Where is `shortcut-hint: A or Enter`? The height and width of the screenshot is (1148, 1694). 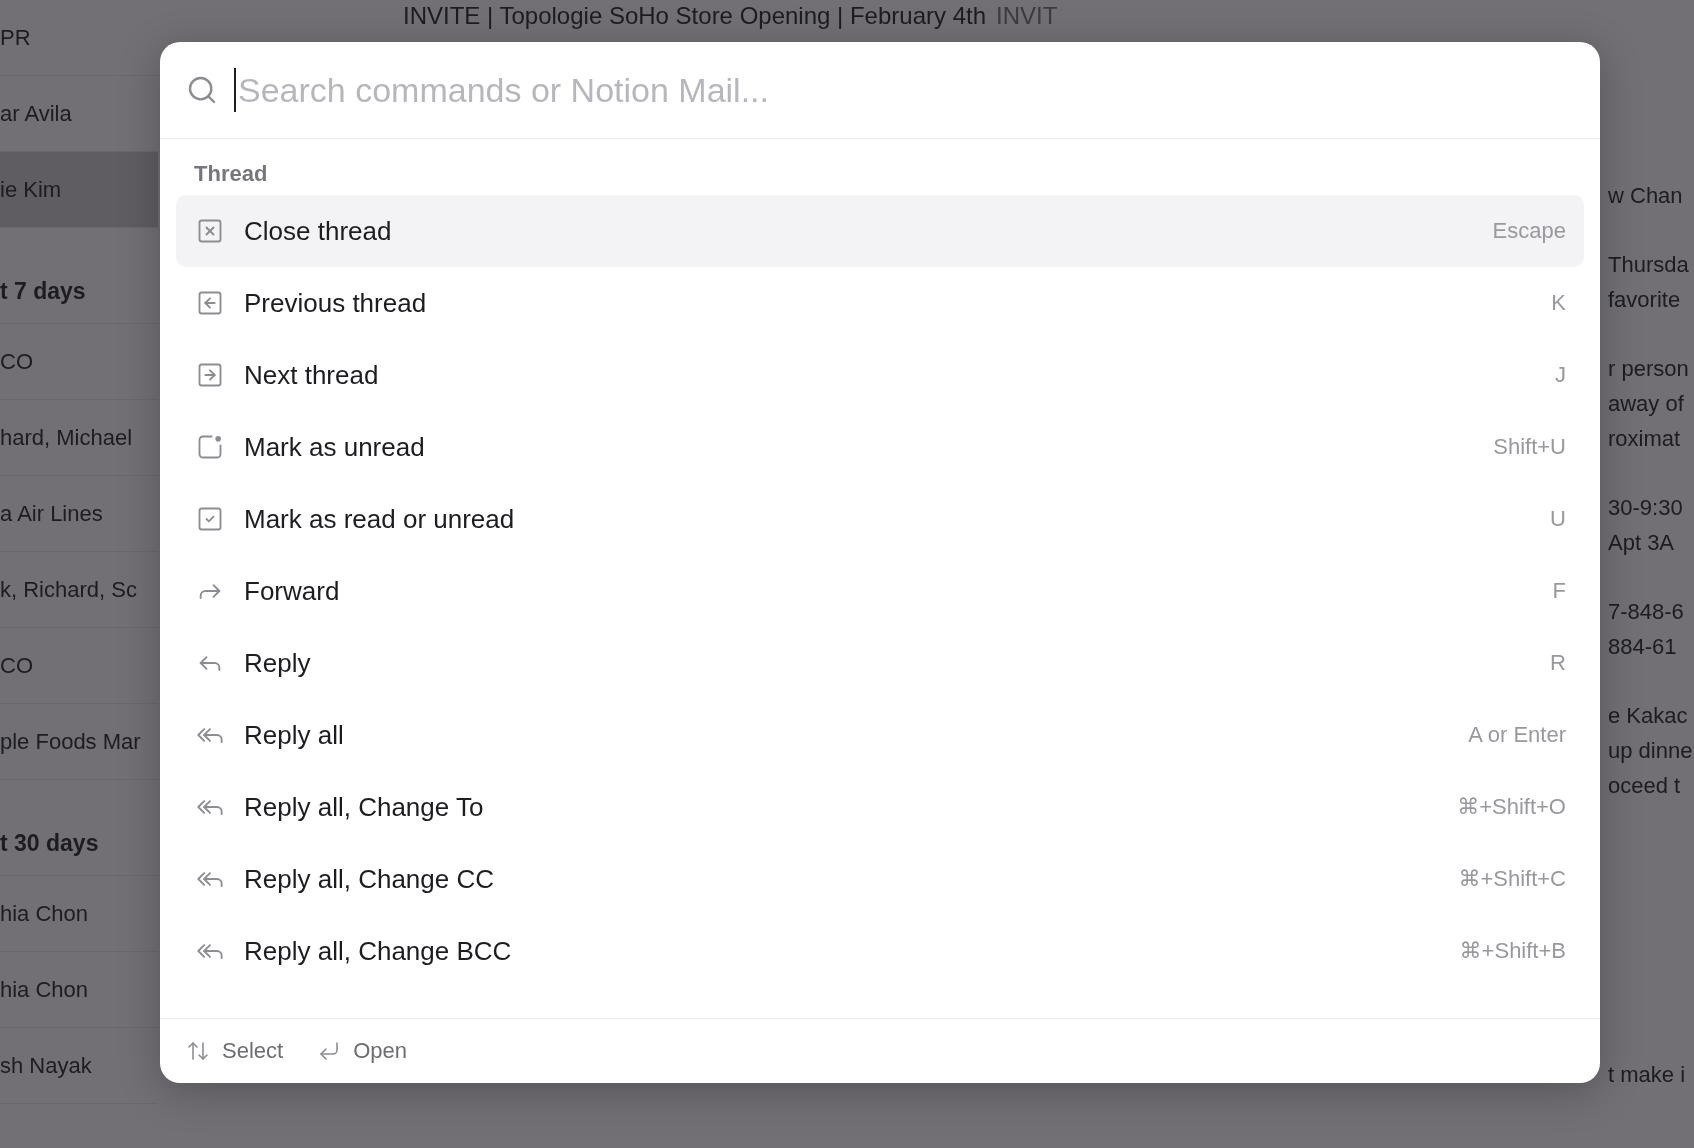 shortcut-hint: A or Enter is located at coordinates (1517, 735).